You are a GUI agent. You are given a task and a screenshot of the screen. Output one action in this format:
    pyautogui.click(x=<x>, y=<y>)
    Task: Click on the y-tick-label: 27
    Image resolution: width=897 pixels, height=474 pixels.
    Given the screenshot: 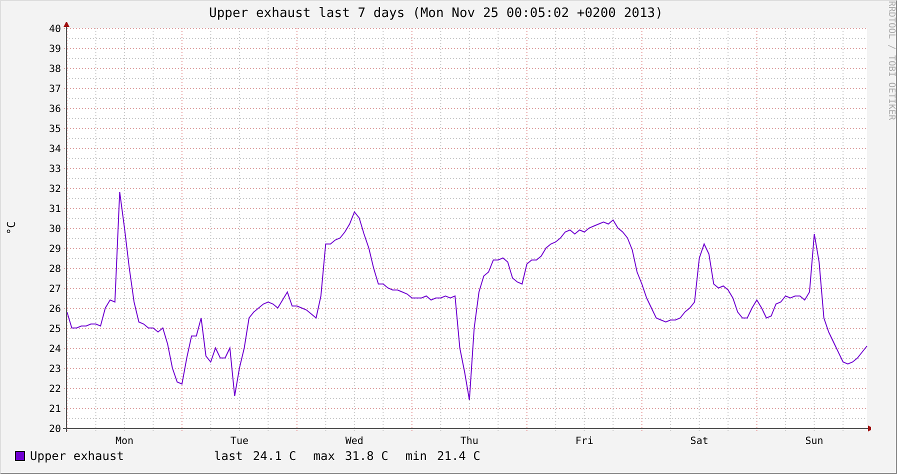 What is the action you would take?
    pyautogui.click(x=54, y=289)
    